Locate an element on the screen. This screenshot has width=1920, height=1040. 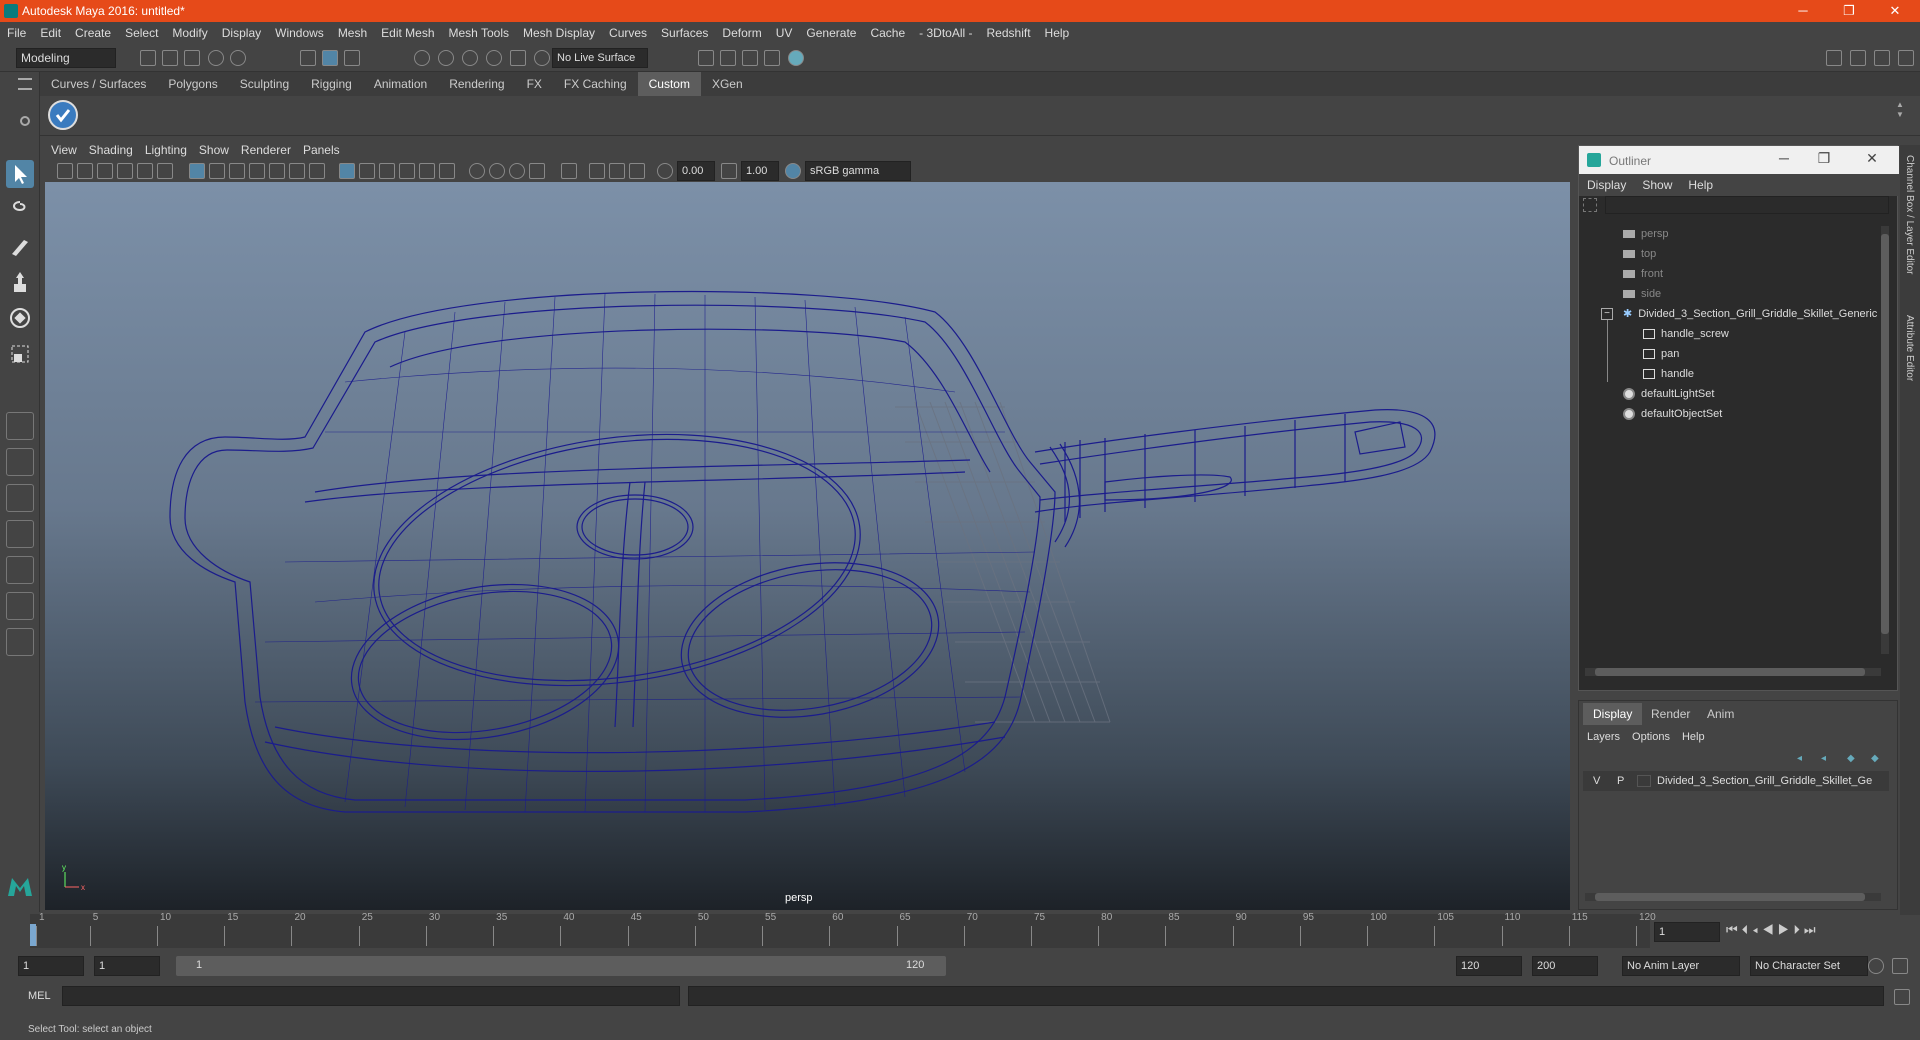
color-space-dropdown: sRGB gamma is located at coordinates (858, 171).